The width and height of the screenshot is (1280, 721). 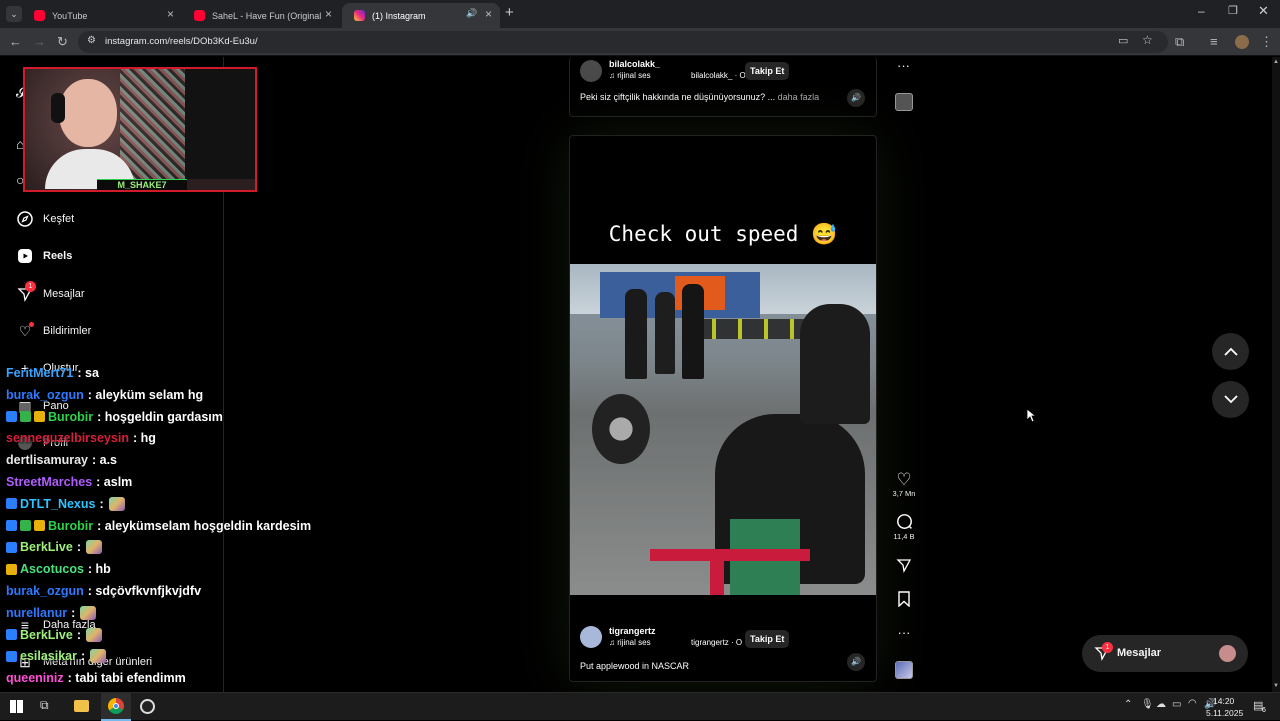 What do you see at coordinates (1264, 710) in the screenshot?
I see `notification-count: 6` at bounding box center [1264, 710].